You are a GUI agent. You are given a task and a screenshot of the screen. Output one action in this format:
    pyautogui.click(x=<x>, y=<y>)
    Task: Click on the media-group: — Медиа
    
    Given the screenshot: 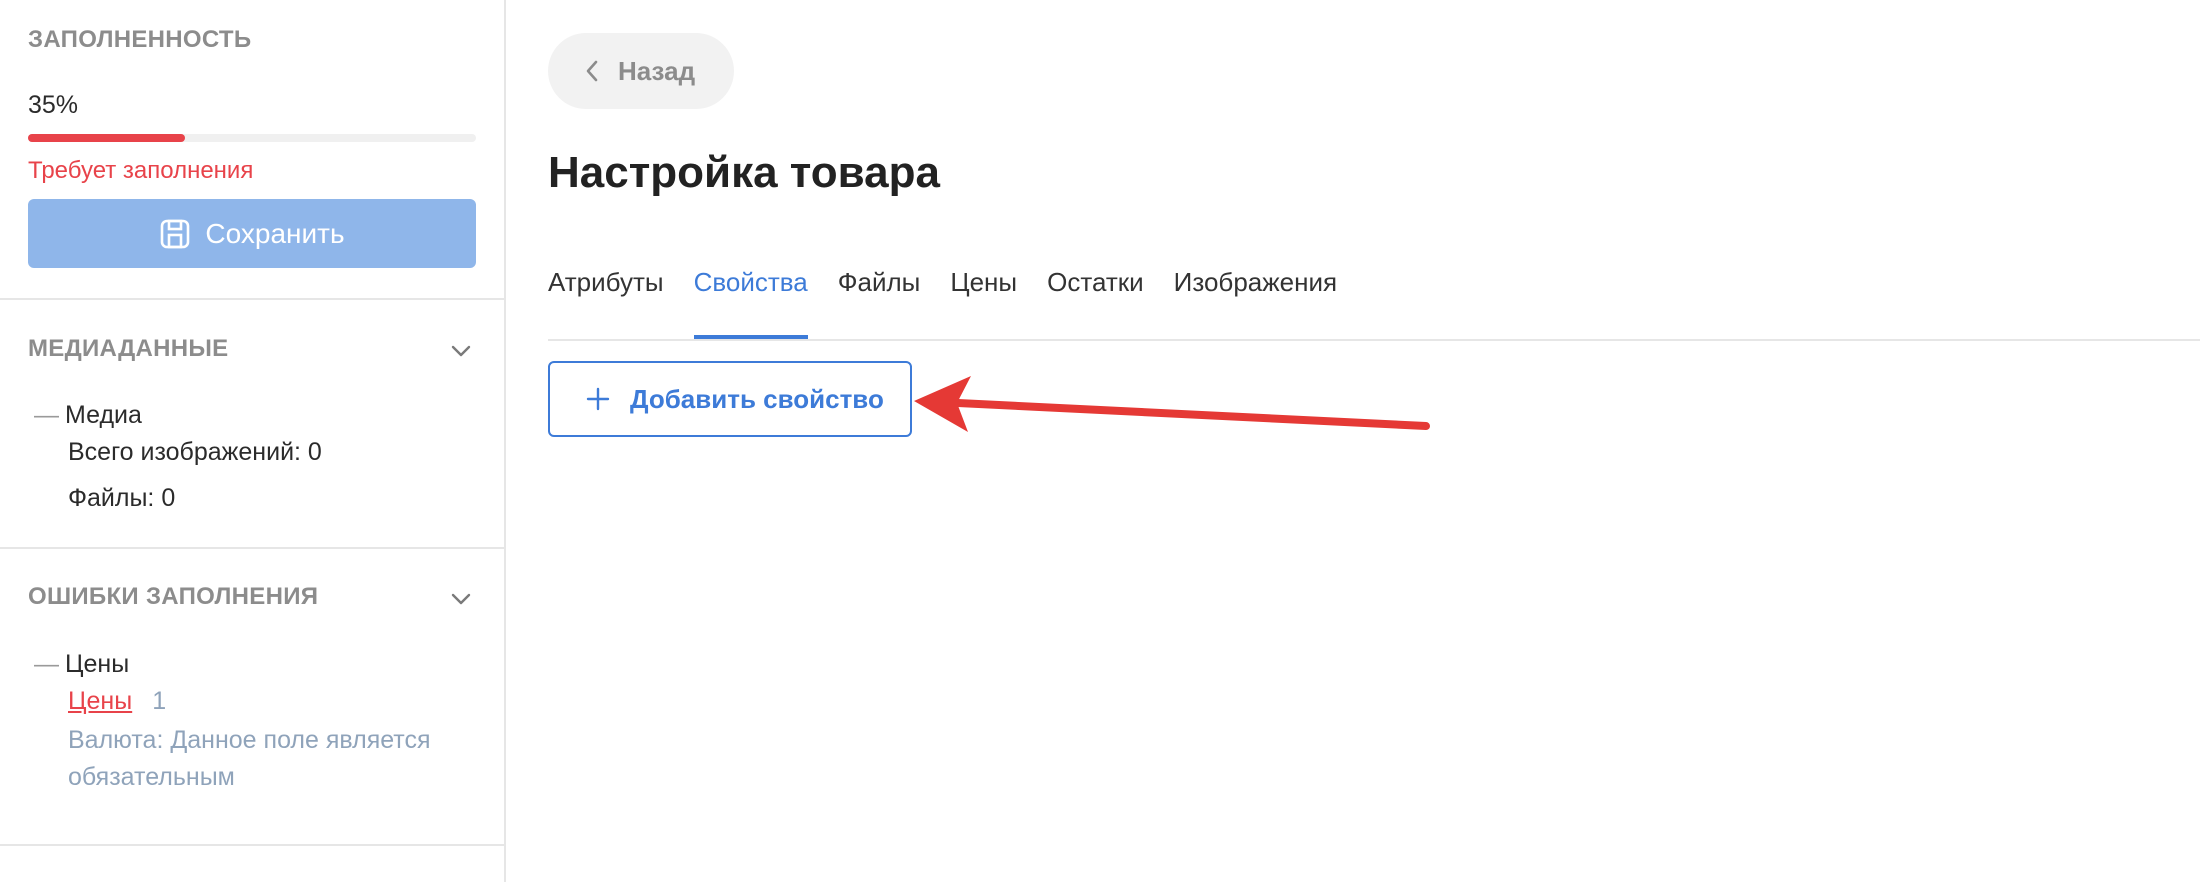 What is the action you would take?
    pyautogui.click(x=88, y=415)
    